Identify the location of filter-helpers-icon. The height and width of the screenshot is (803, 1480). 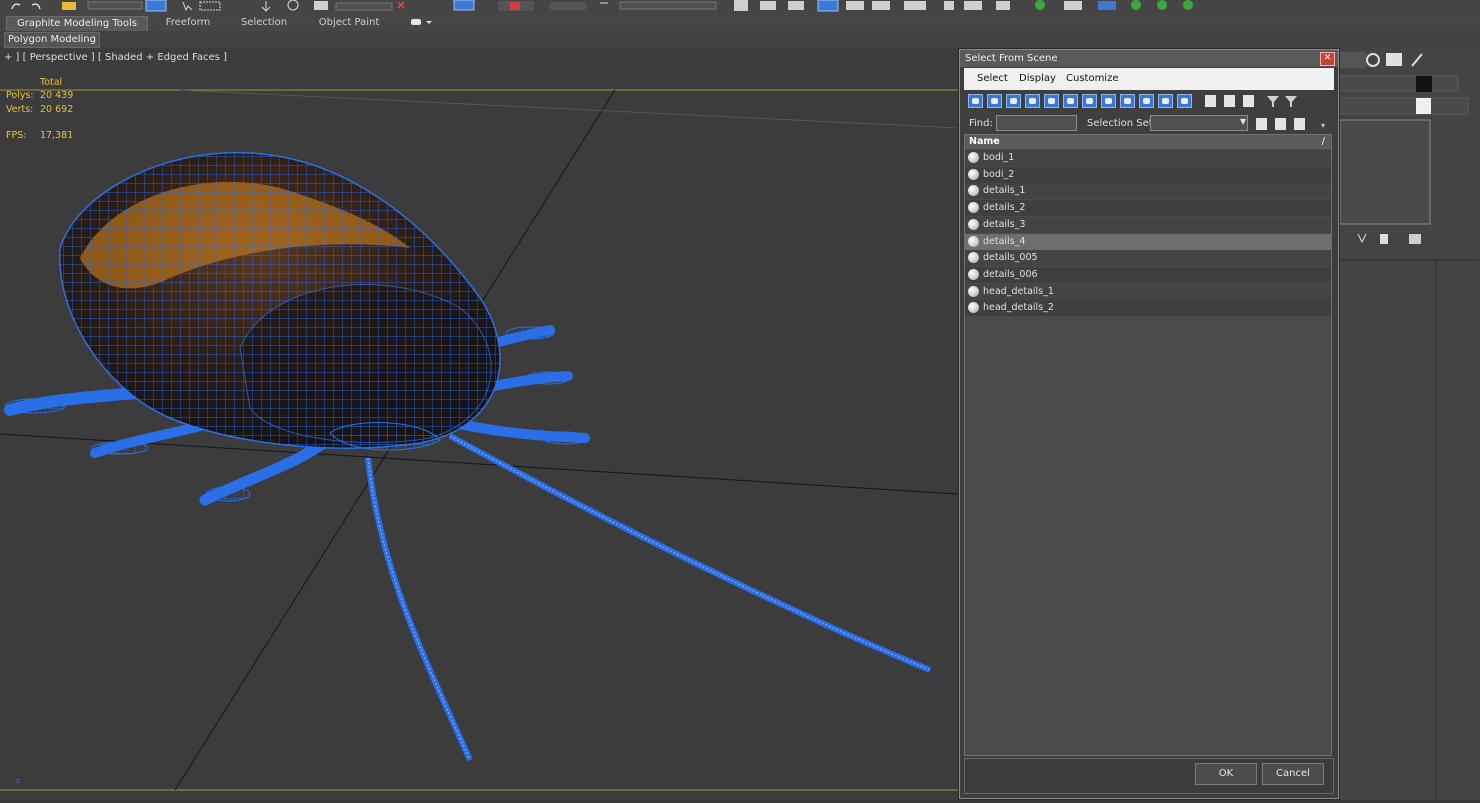
(1051, 101).